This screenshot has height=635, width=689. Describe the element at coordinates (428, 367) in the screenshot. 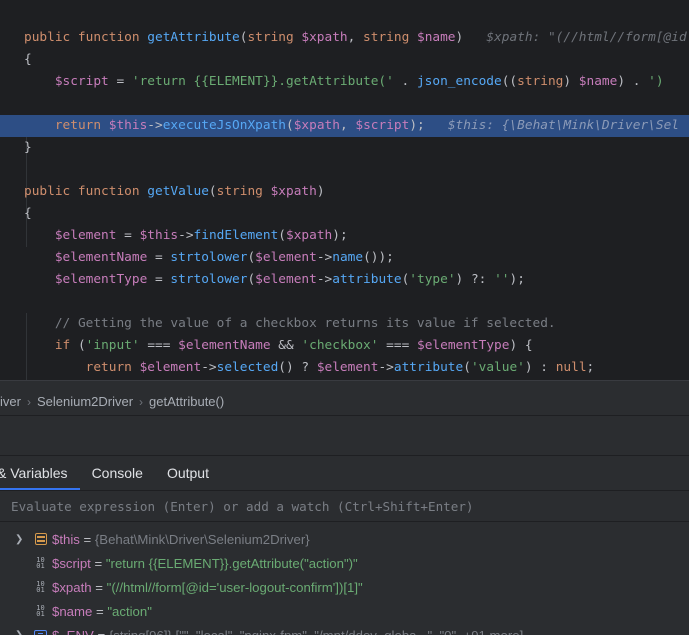

I see `code-token: attribute` at that location.